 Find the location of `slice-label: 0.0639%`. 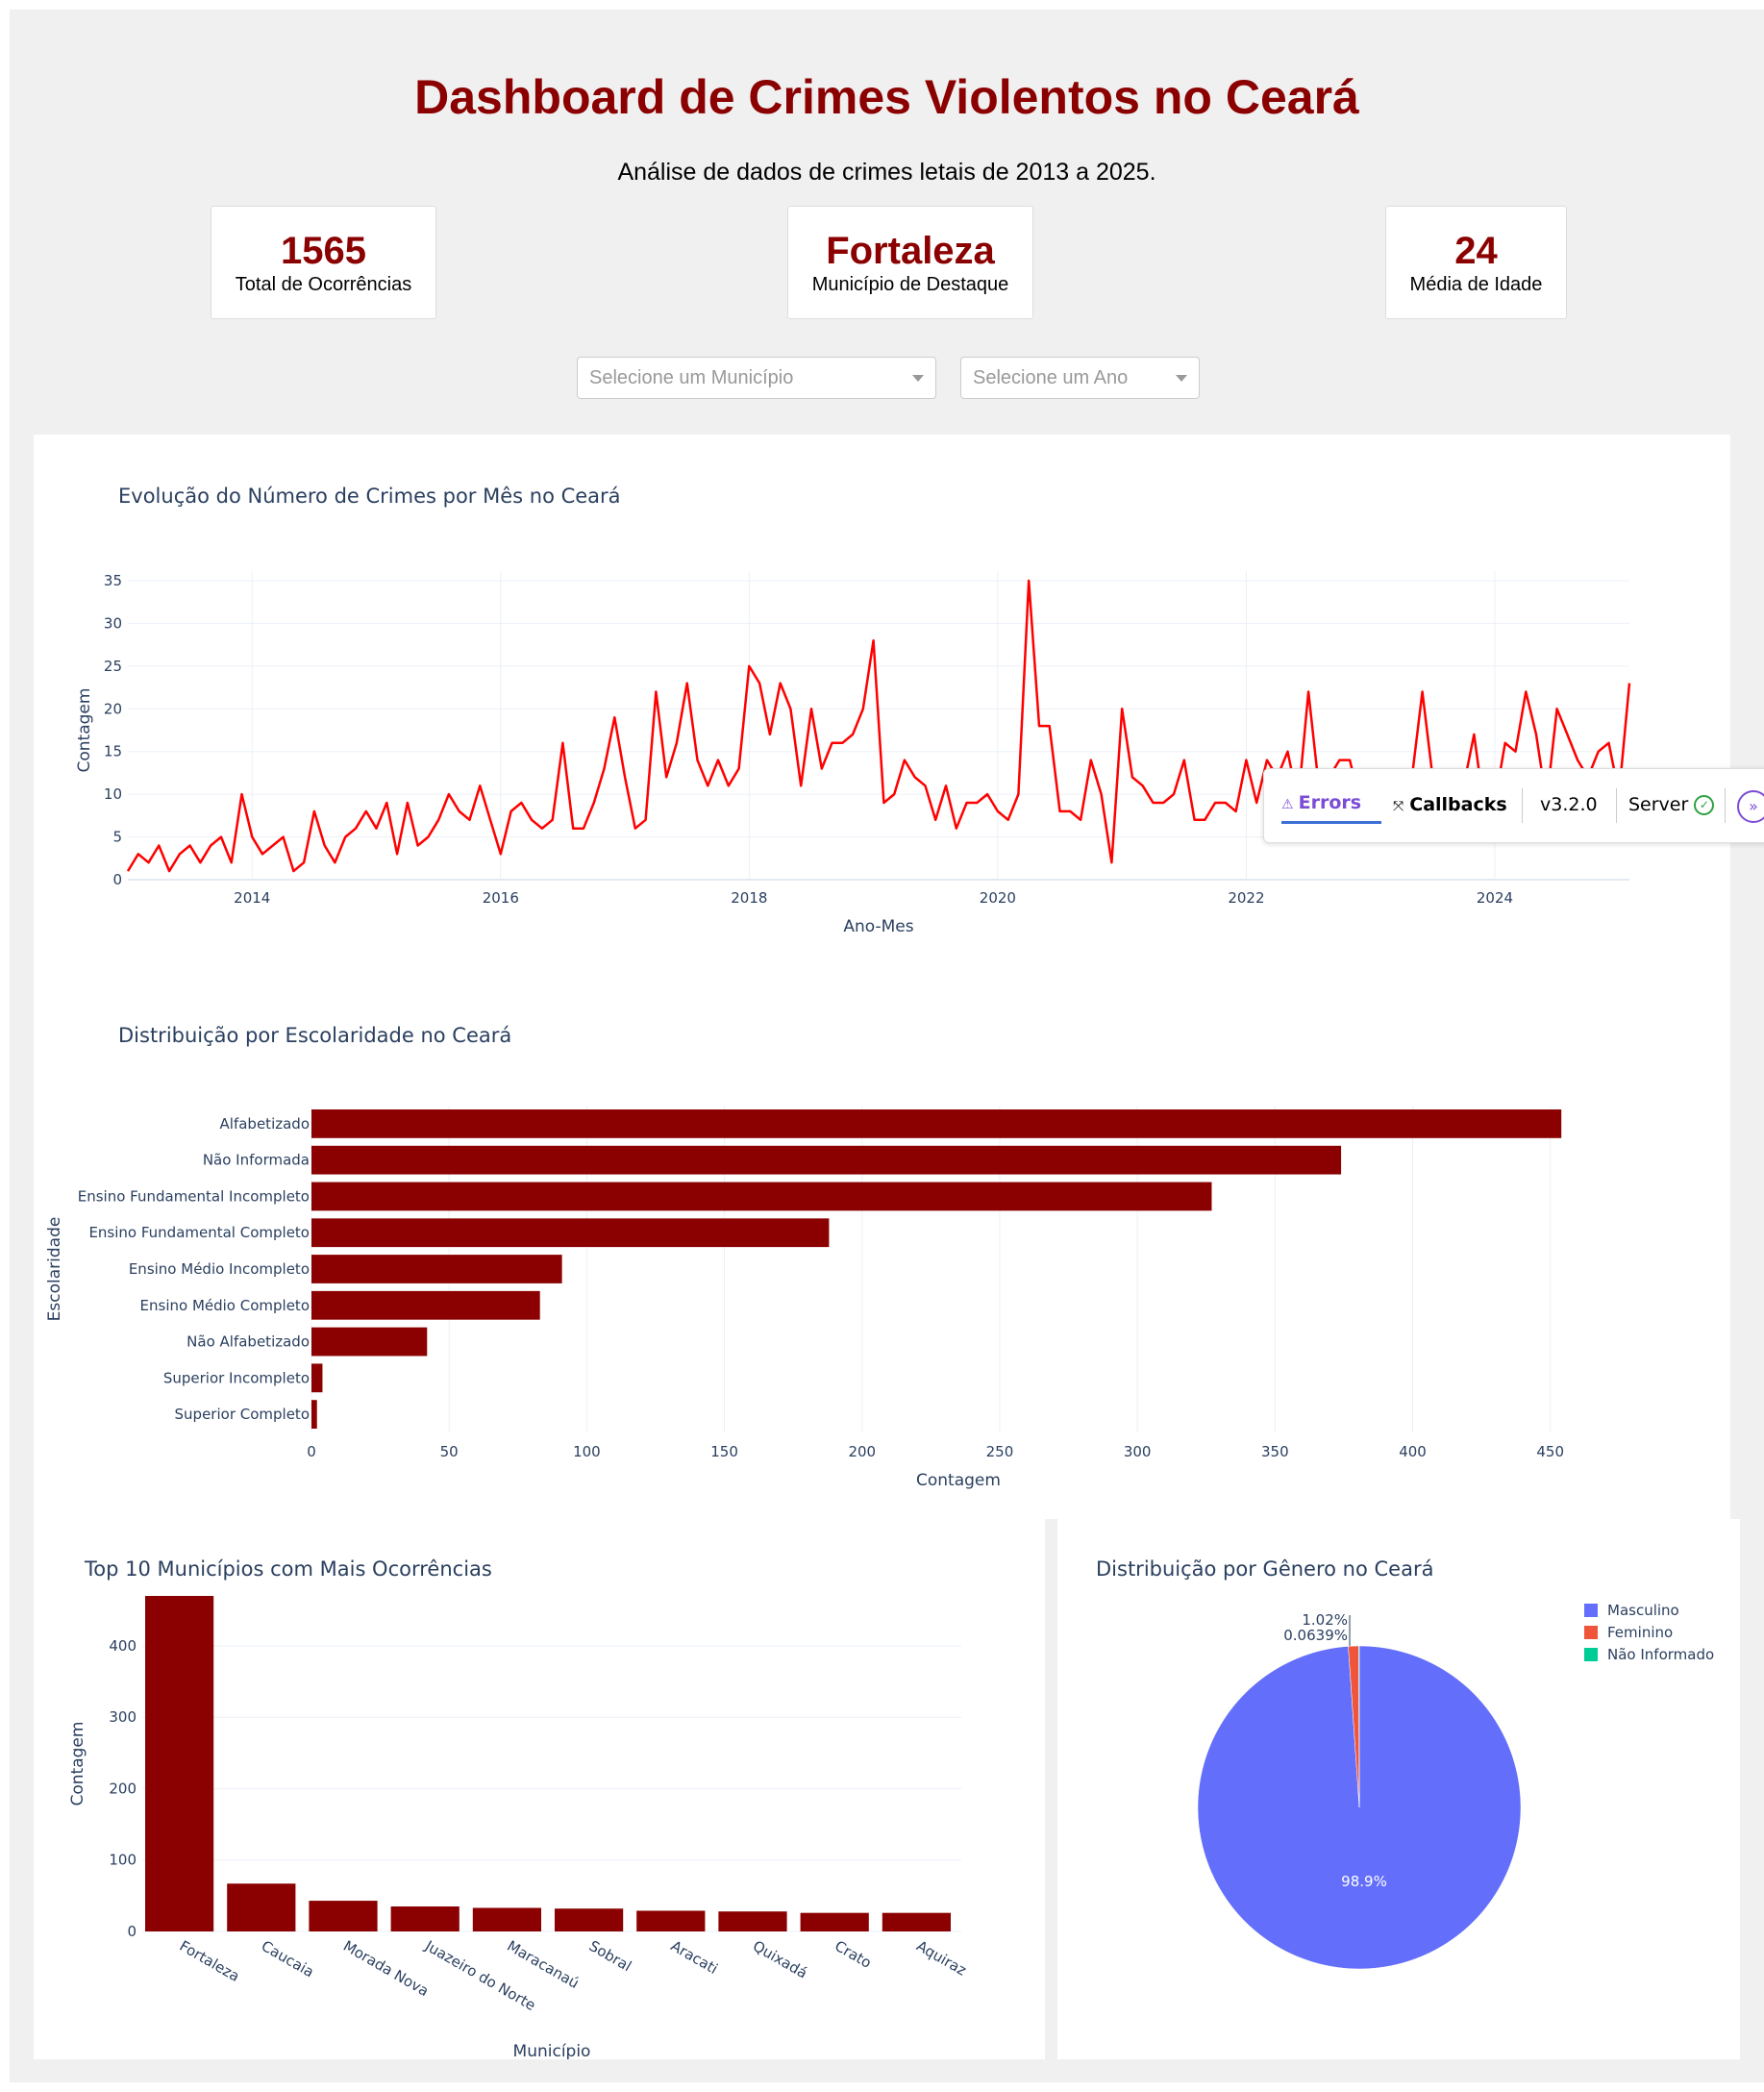

slice-label: 0.0639% is located at coordinates (1315, 1636).